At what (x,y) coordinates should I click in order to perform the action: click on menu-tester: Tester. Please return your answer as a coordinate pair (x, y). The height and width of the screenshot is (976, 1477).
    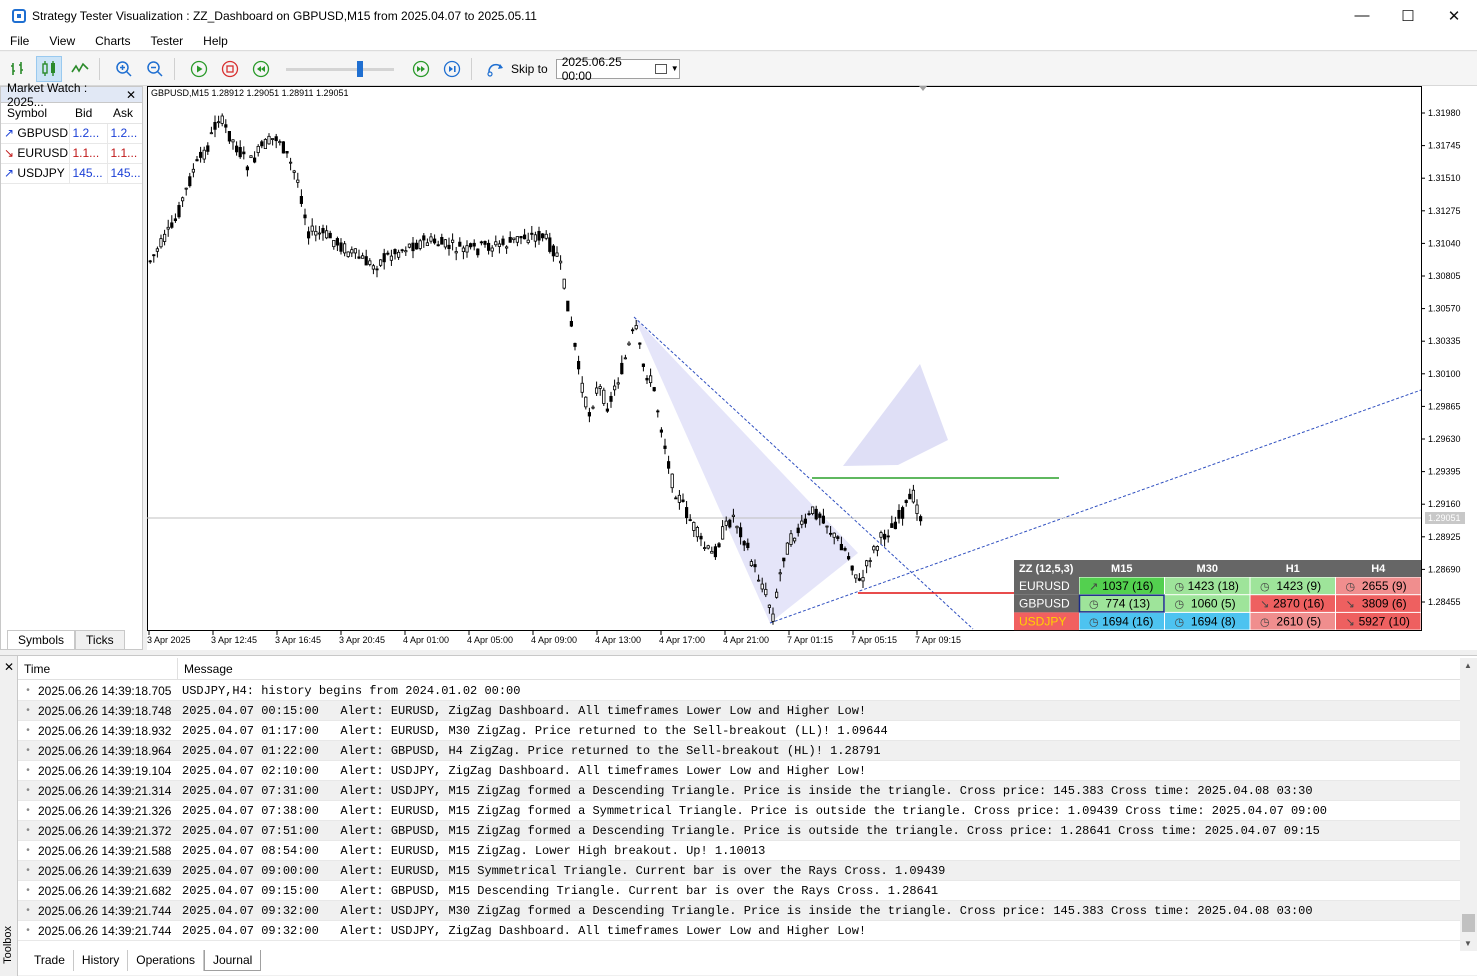
    Looking at the image, I should click on (166, 41).